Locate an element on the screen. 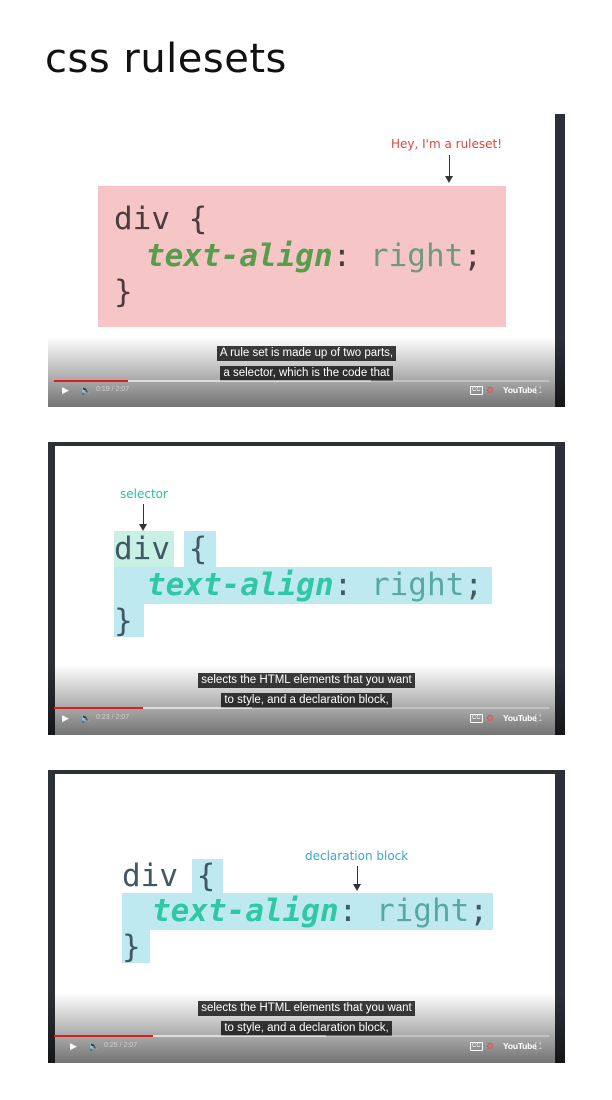 The height and width of the screenshot is (1100, 612). time-display: 0:23 / 2:07 is located at coordinates (113, 717).